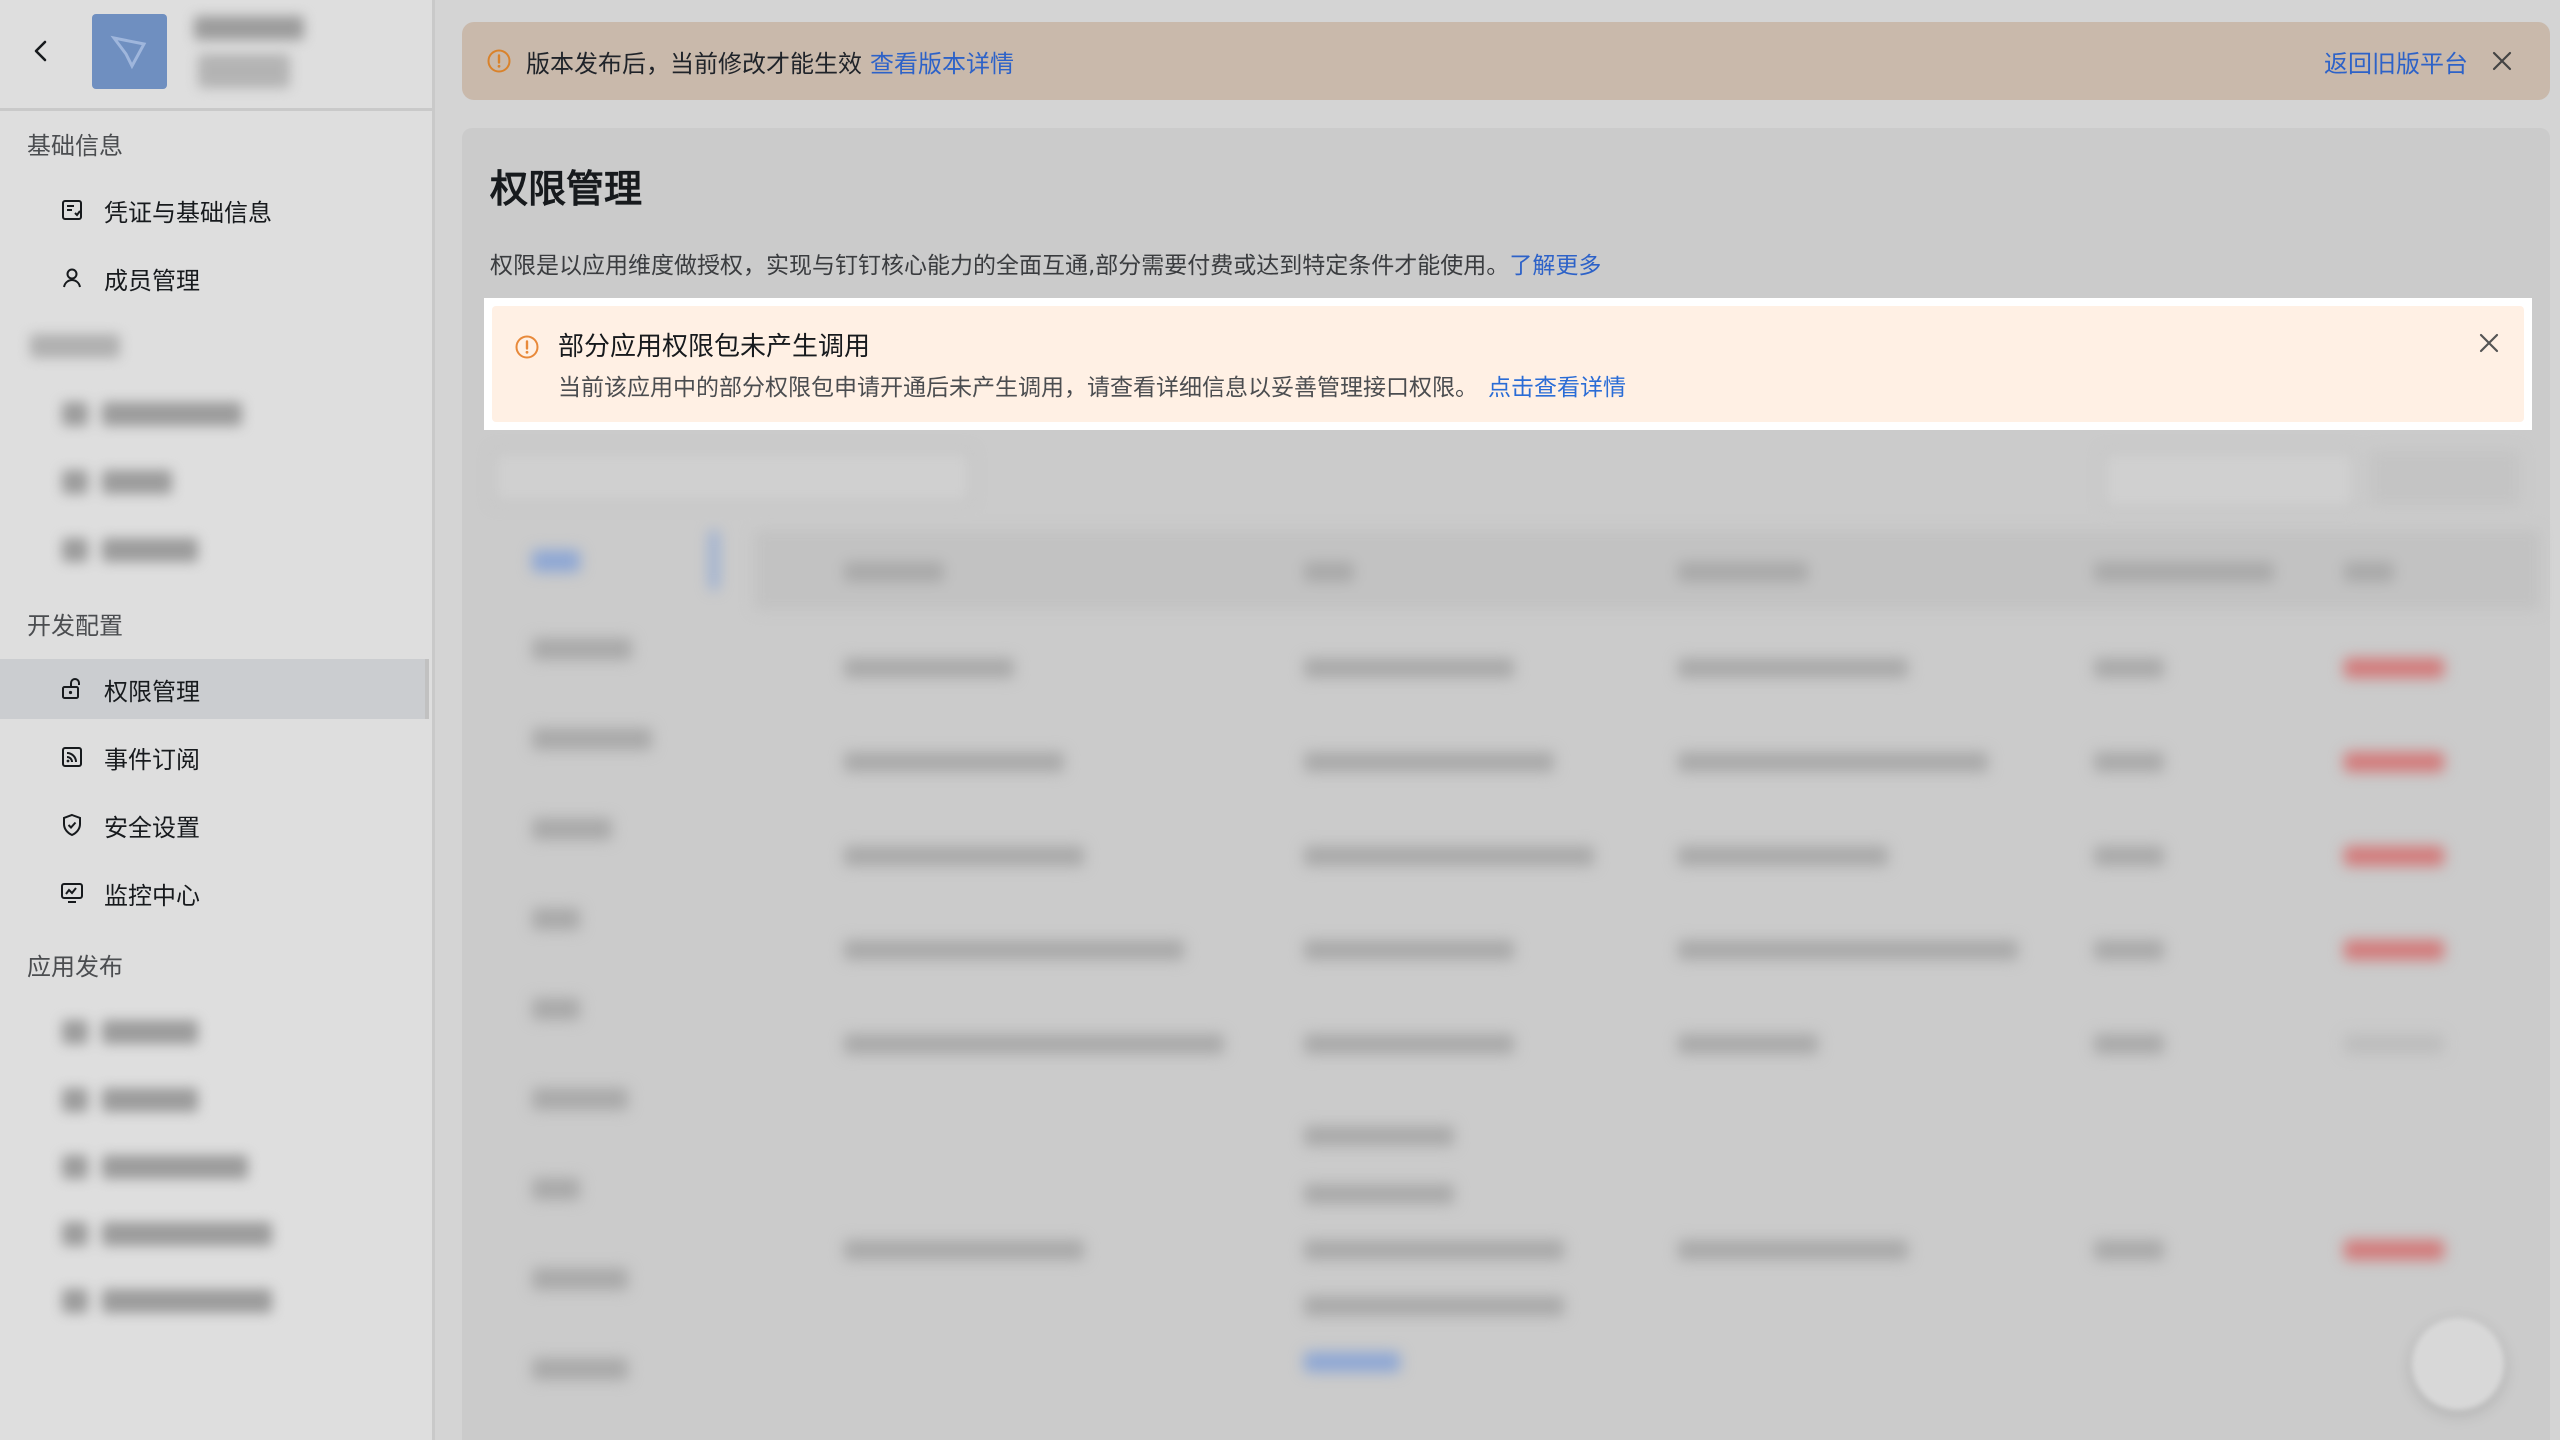  I want to click on sidebar-item-members: 成员管理, so click(214, 278).